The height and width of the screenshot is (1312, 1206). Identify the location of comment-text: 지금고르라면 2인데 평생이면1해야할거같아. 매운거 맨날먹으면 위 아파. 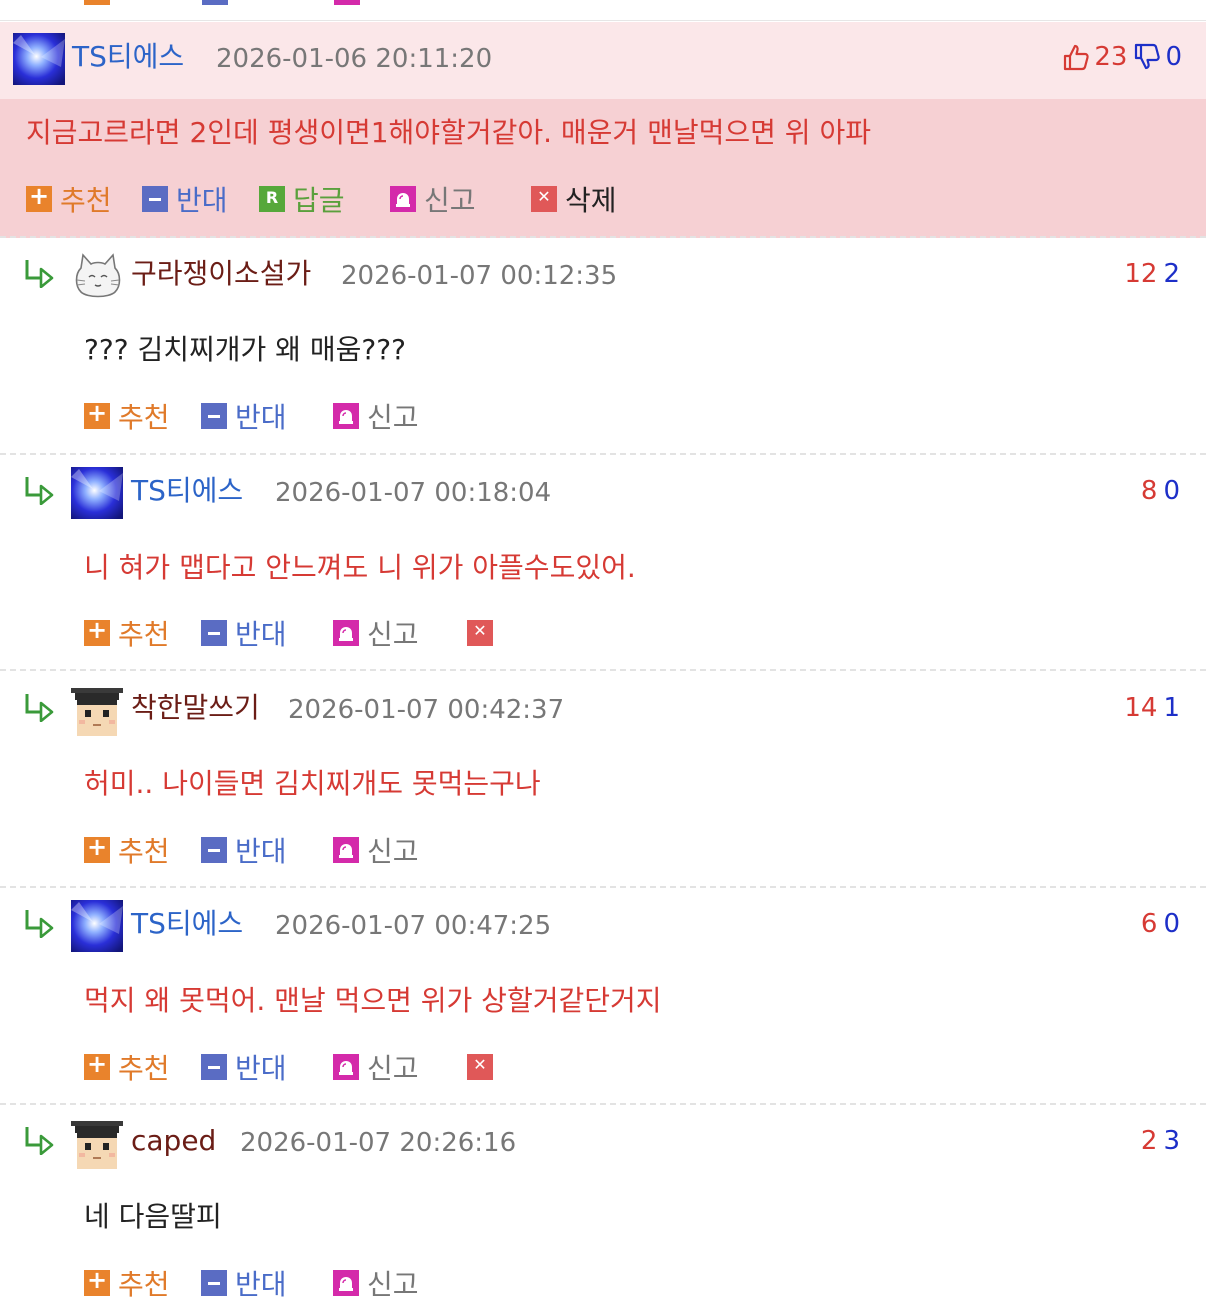
(448, 132).